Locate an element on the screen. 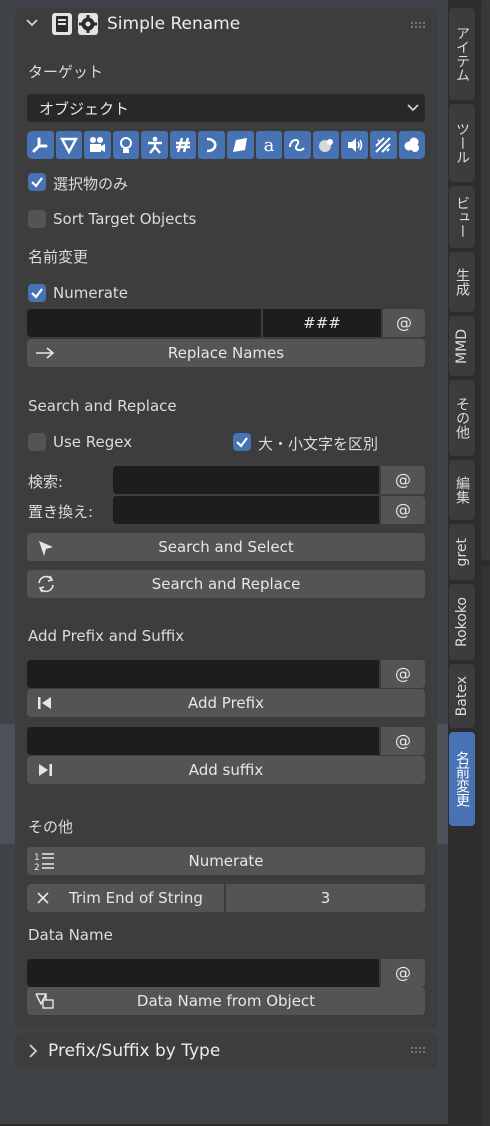 The image size is (490, 1126). sort-target-label: Sort Target Objects is located at coordinates (125, 219).